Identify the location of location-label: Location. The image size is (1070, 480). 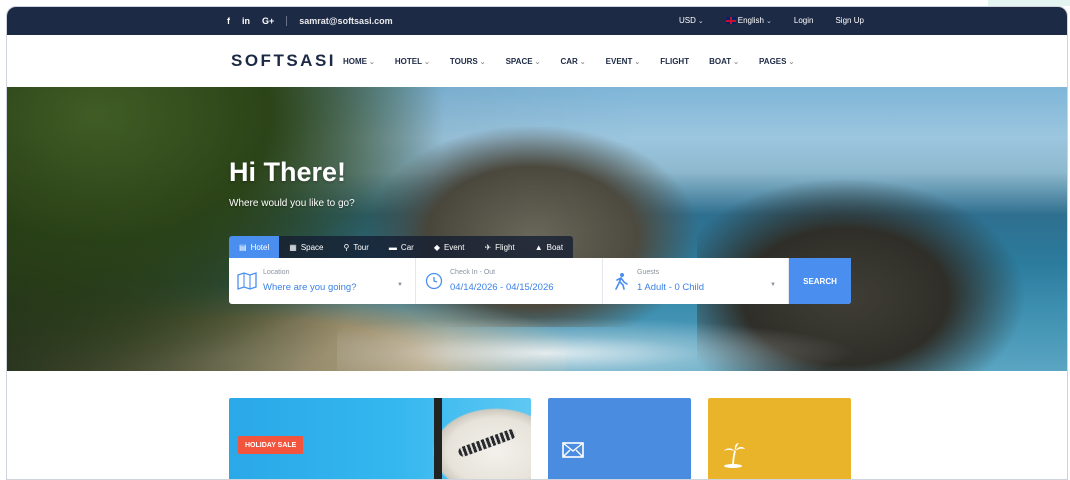
(276, 272).